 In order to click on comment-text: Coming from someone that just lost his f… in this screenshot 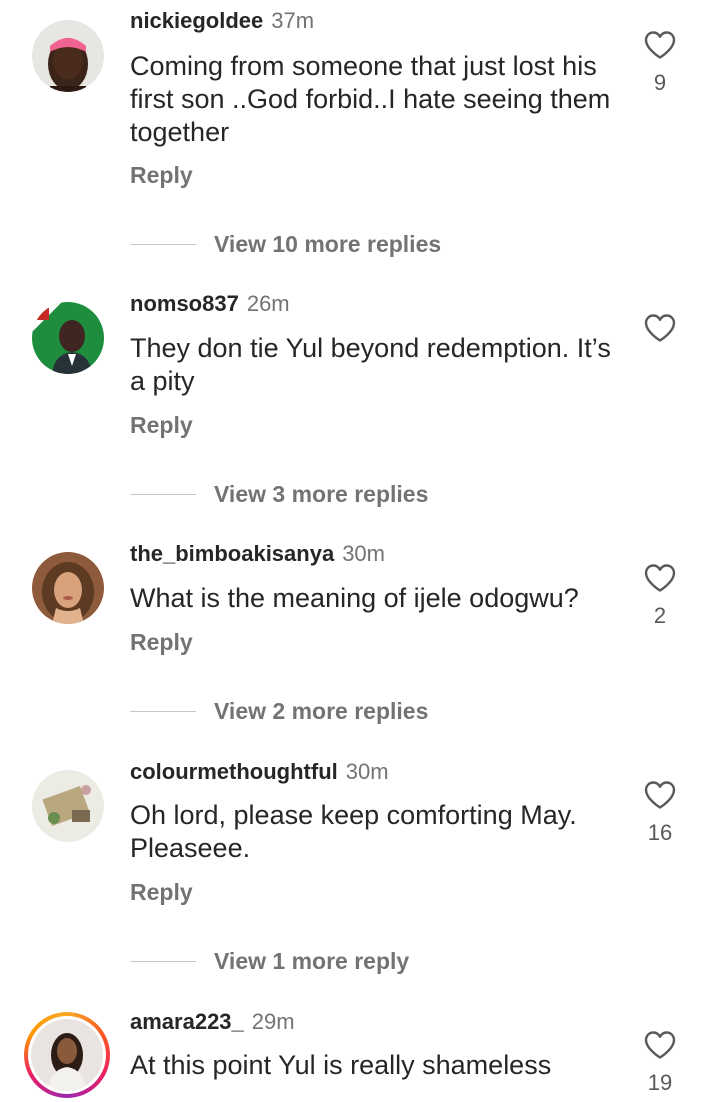, I will do `click(370, 99)`.